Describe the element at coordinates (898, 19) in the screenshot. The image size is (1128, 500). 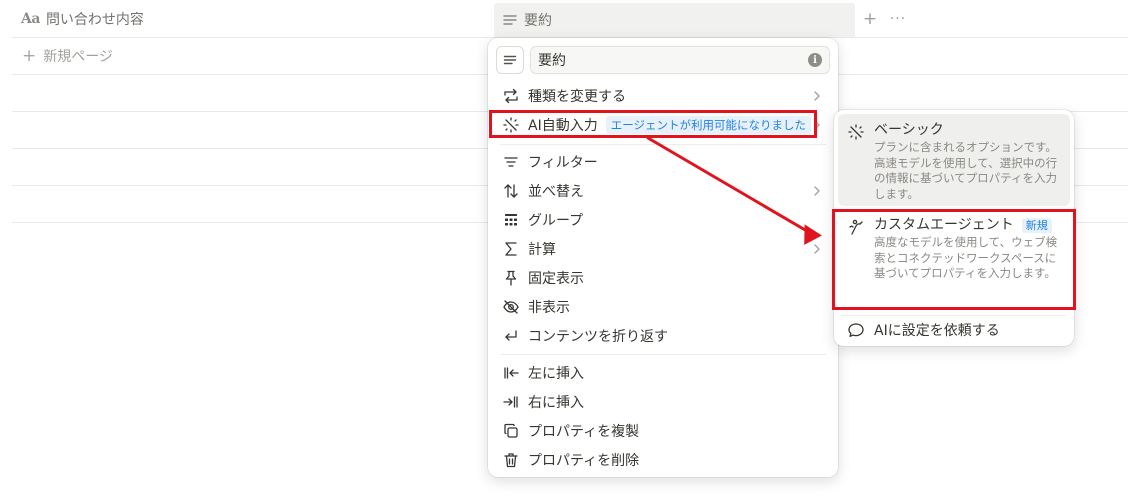
I see `more-options-icon: ···` at that location.